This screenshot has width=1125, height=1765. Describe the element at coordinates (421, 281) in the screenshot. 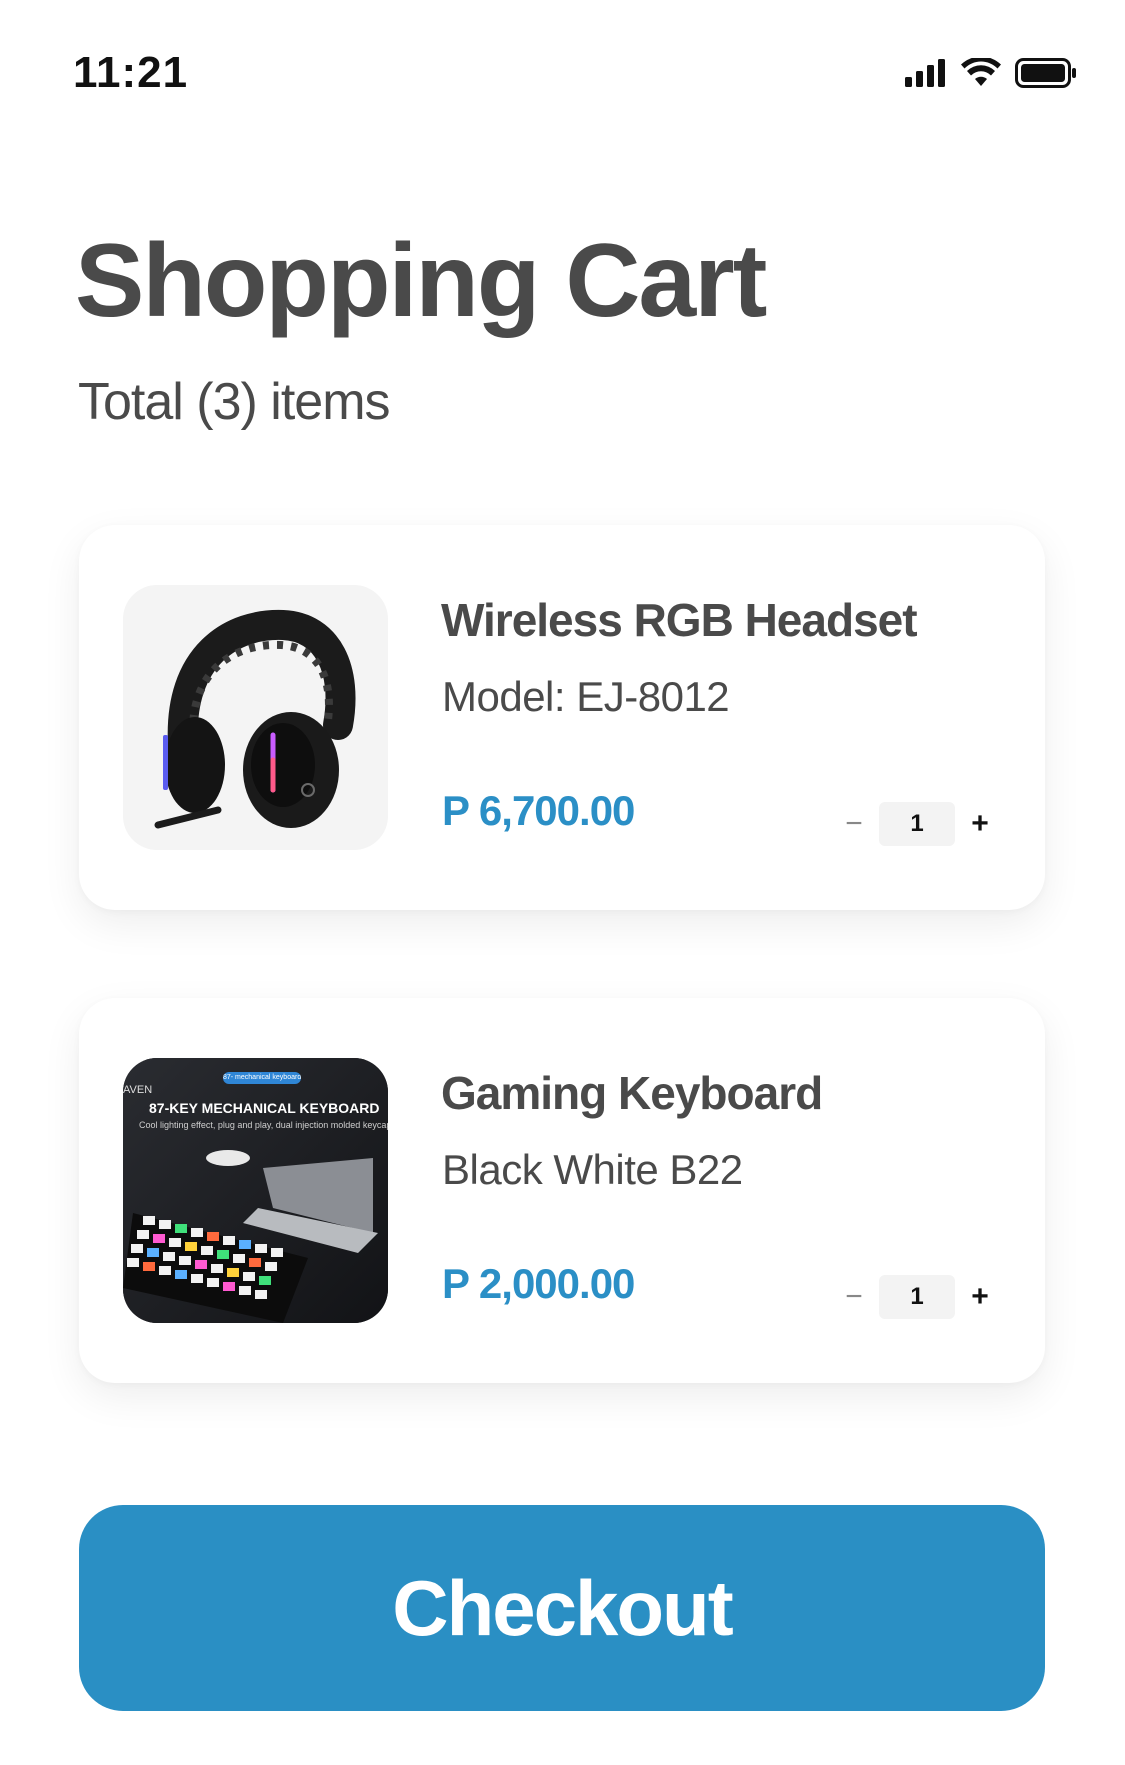

I see `page-title: Shopping Cart` at that location.